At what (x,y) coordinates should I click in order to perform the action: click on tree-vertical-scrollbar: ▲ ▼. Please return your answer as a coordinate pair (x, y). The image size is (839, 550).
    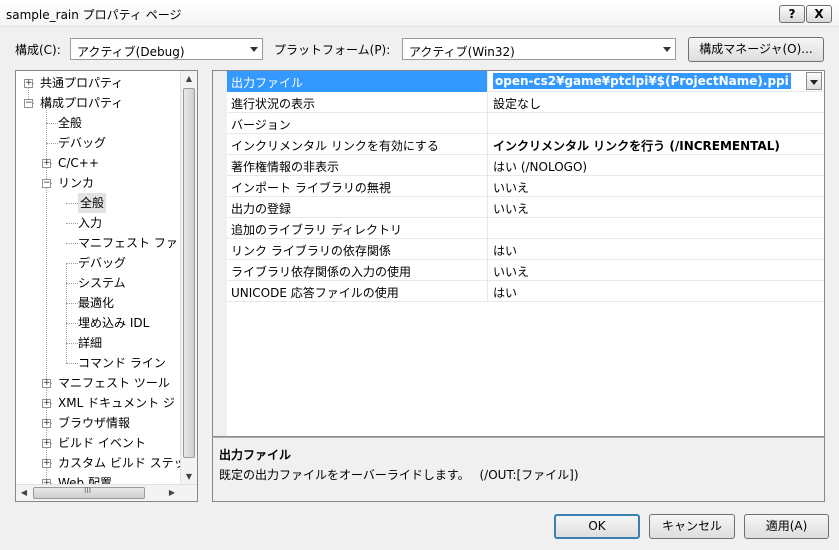
    Looking at the image, I should click on (188, 278).